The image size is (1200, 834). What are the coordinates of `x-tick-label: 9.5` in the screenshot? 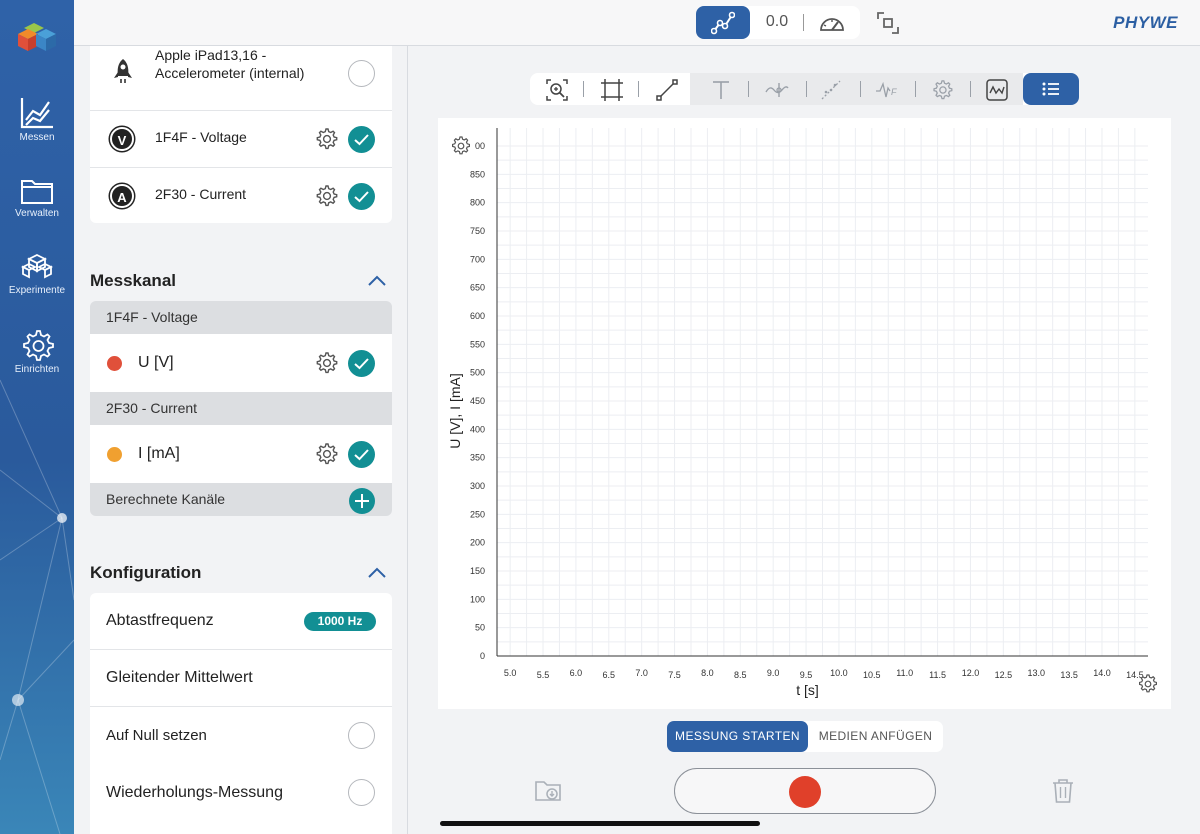 It's located at (806, 675).